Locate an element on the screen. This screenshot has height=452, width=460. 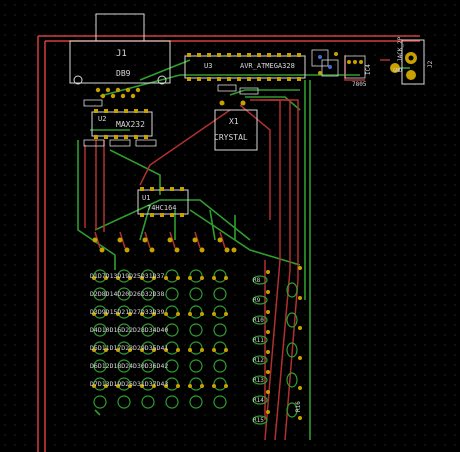
gnd-label: GND is located at coordinates (397, 71).